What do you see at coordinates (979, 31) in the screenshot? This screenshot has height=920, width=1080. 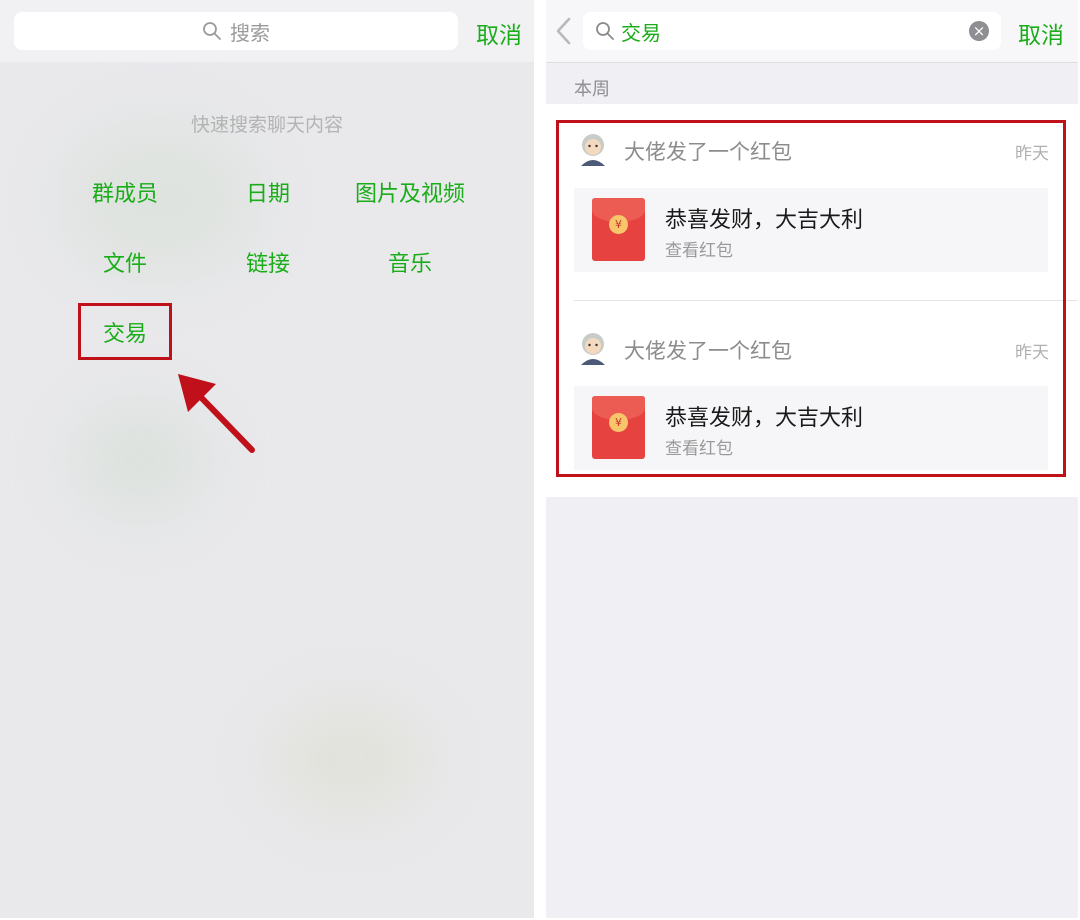 I see `clear-icon: ×` at bounding box center [979, 31].